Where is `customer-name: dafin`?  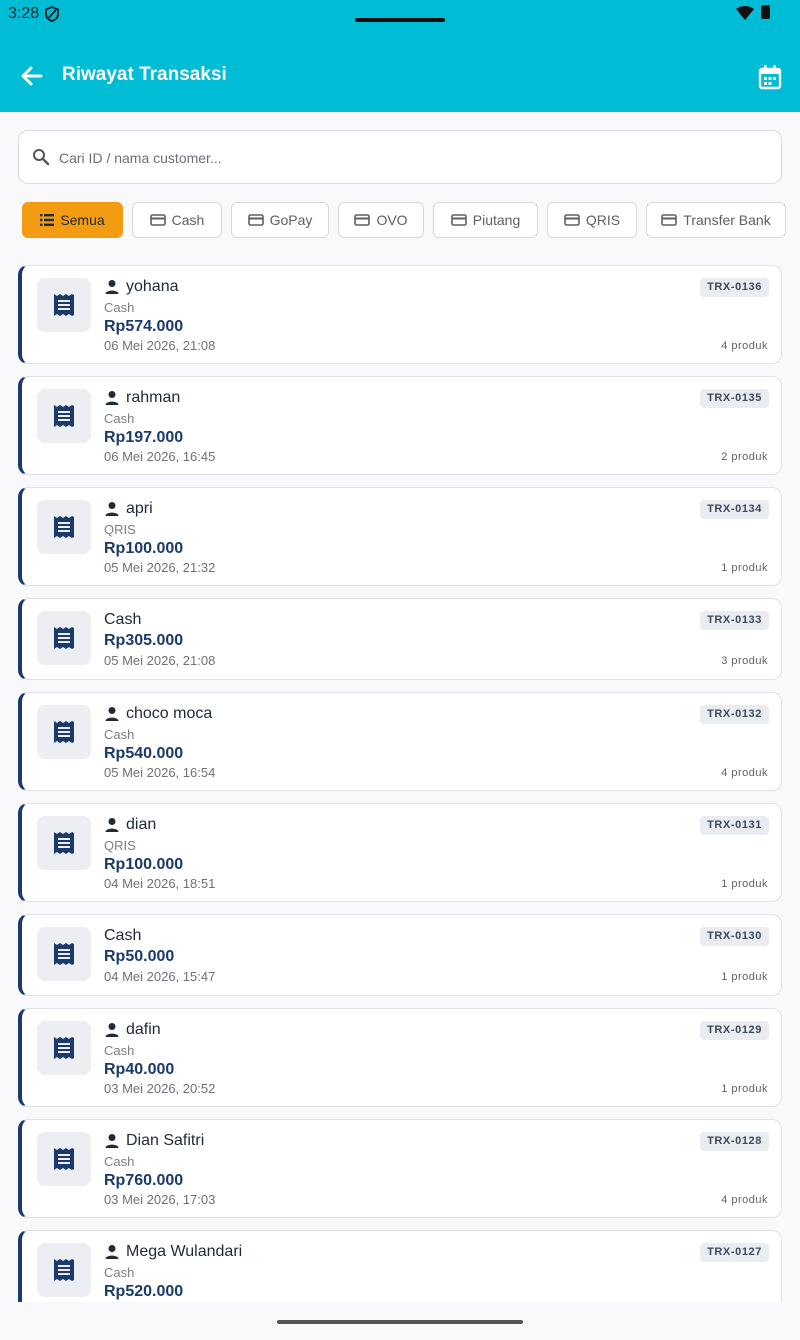
customer-name: dafin is located at coordinates (132, 1030).